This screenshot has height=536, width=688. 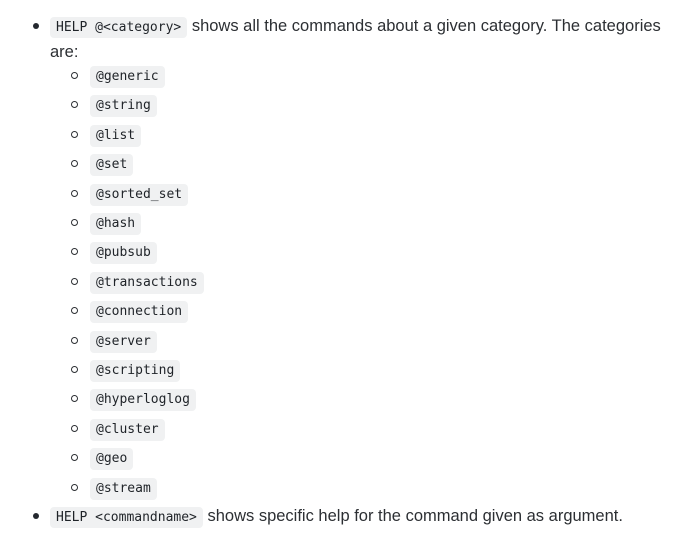 What do you see at coordinates (139, 312) in the screenshot?
I see `category-connection: @connection` at bounding box center [139, 312].